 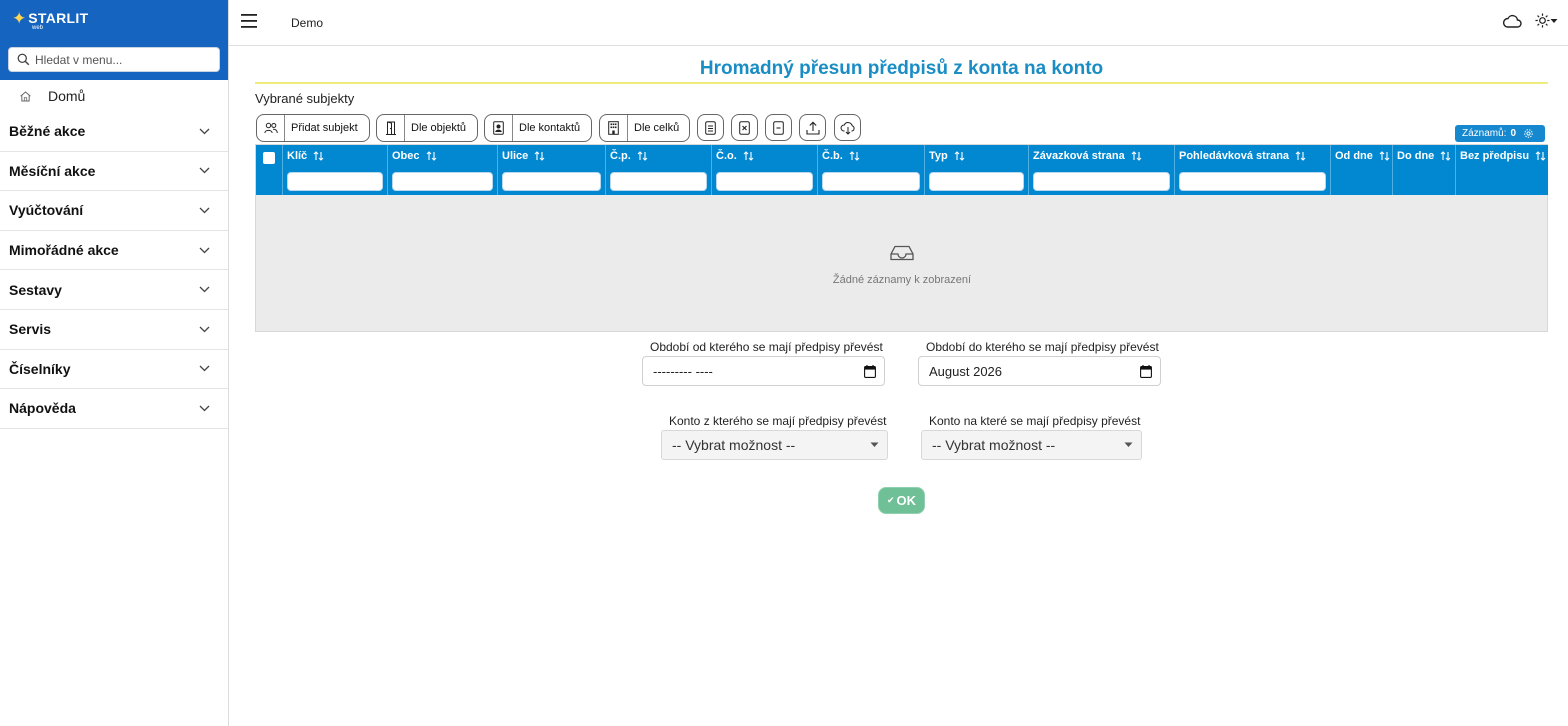 What do you see at coordinates (1035, 421) in the screenshot?
I see `account-to-label: Konto na které se mají předpisy převést` at bounding box center [1035, 421].